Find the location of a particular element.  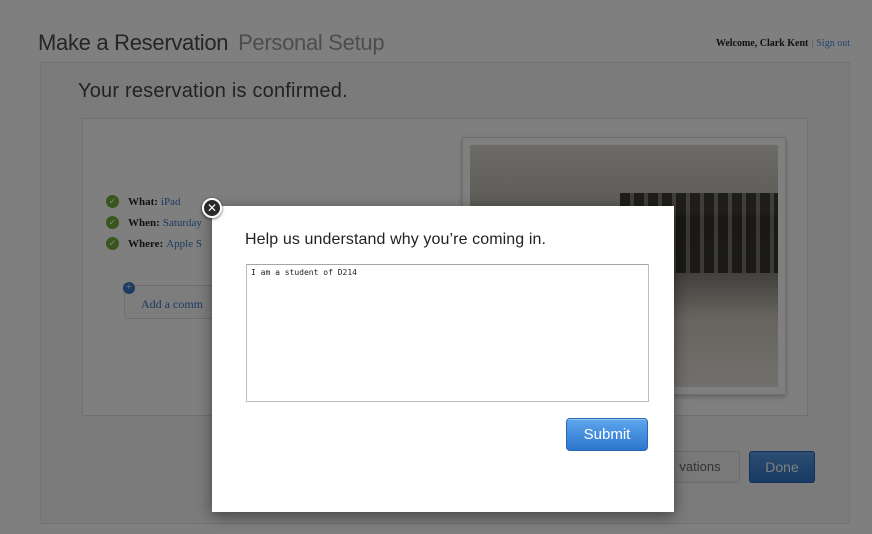

close-icon: ✕ is located at coordinates (212, 208).